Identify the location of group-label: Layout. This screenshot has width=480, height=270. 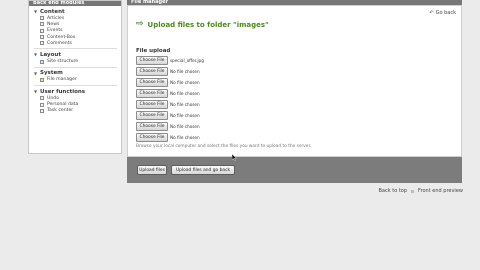
(50, 54).